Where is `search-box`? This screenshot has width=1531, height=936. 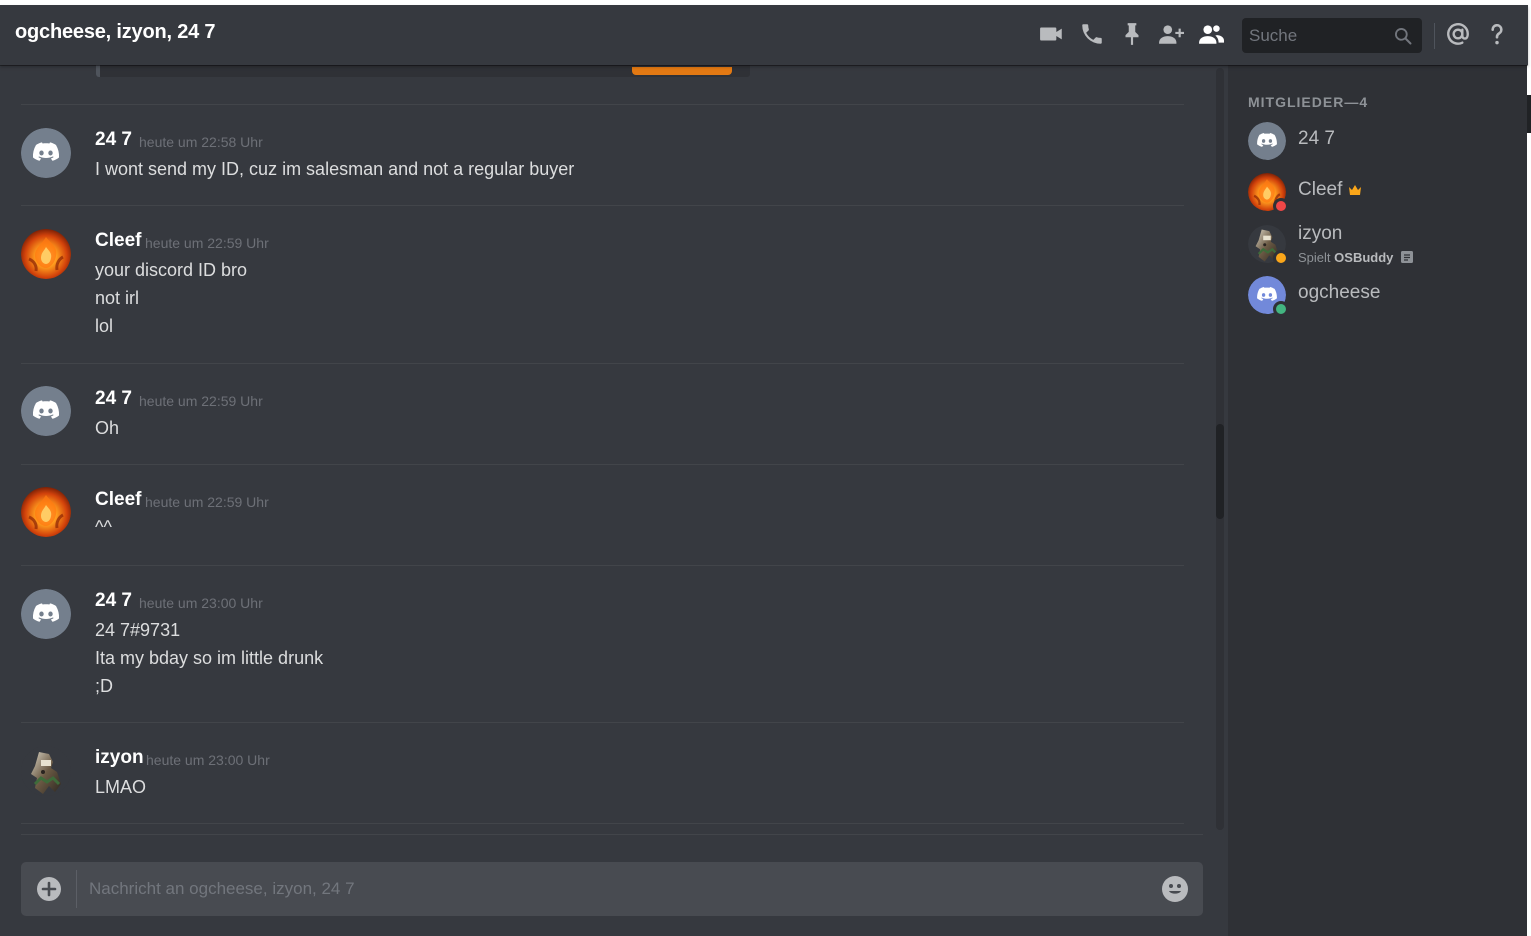 search-box is located at coordinates (1332, 35).